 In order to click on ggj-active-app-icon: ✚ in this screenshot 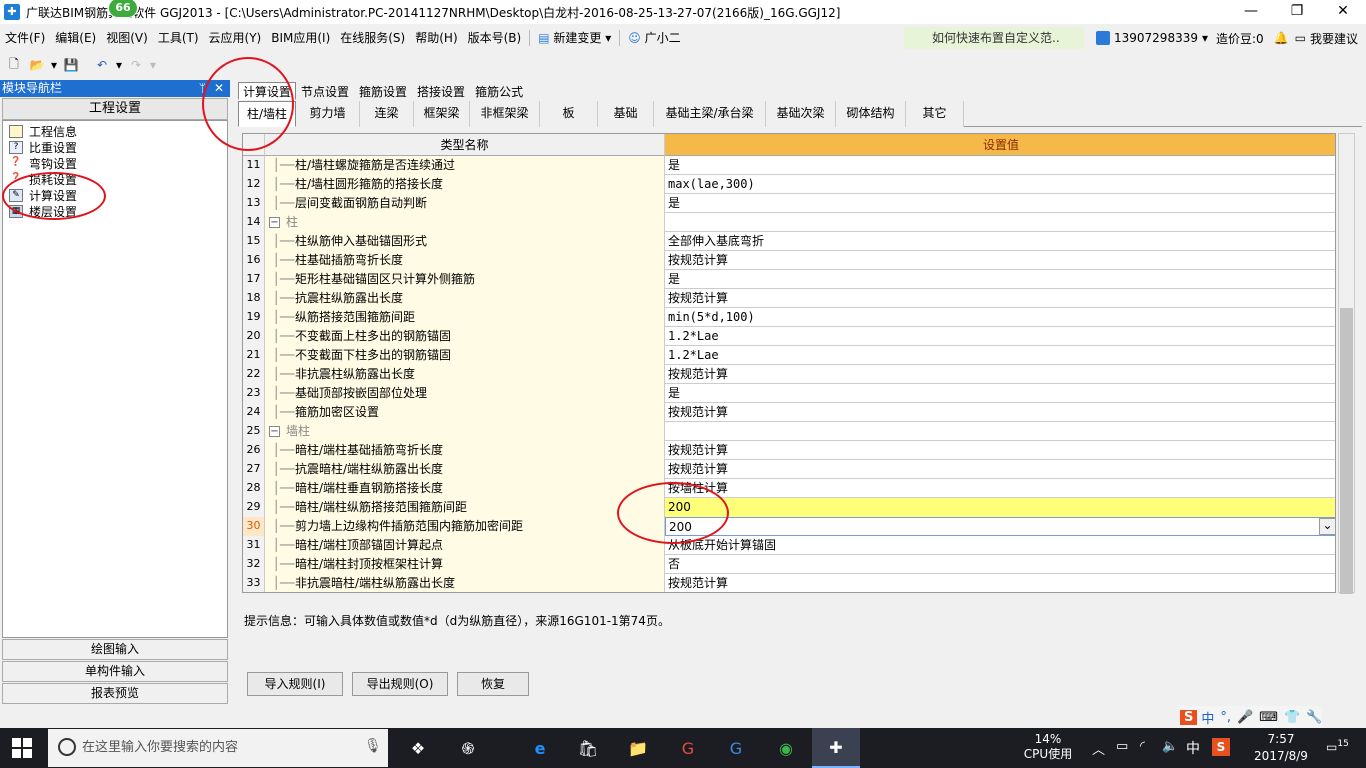, I will do `click(836, 748)`.